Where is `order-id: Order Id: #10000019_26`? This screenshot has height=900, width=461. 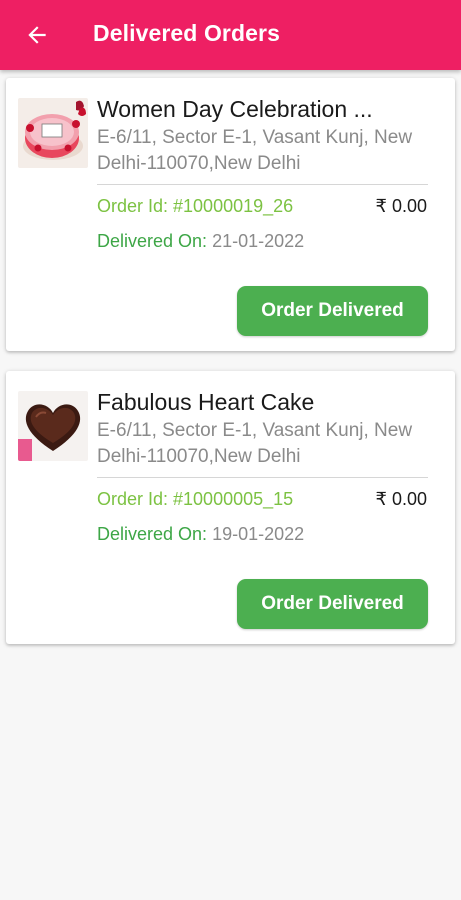 order-id: Order Id: #10000019_26 is located at coordinates (195, 206).